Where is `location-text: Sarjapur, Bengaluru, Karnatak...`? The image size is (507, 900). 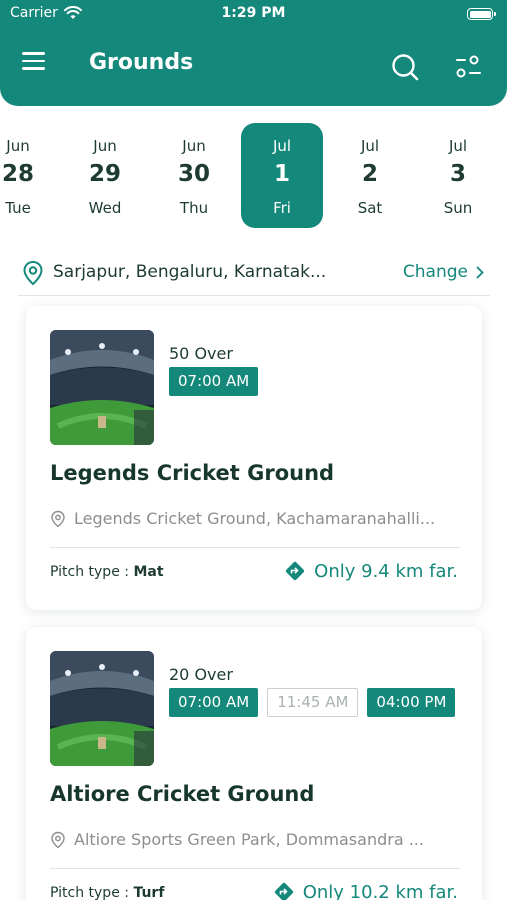
location-text: Sarjapur, Bengaluru, Karnatak... is located at coordinates (190, 272).